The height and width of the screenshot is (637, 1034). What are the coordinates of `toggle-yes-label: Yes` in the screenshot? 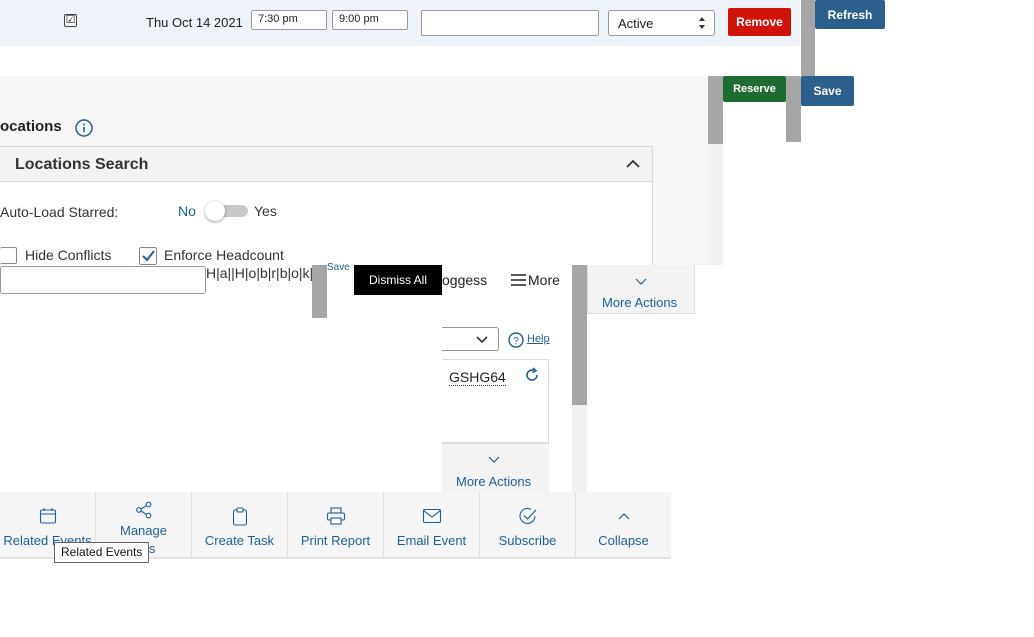 It's located at (265, 211).